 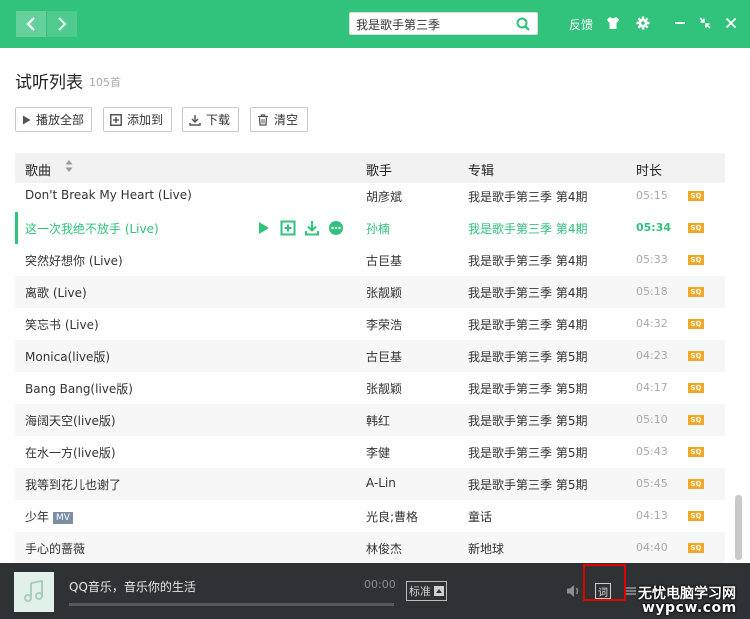 What do you see at coordinates (378, 420) in the screenshot?
I see `artist-name: 韩红` at bounding box center [378, 420].